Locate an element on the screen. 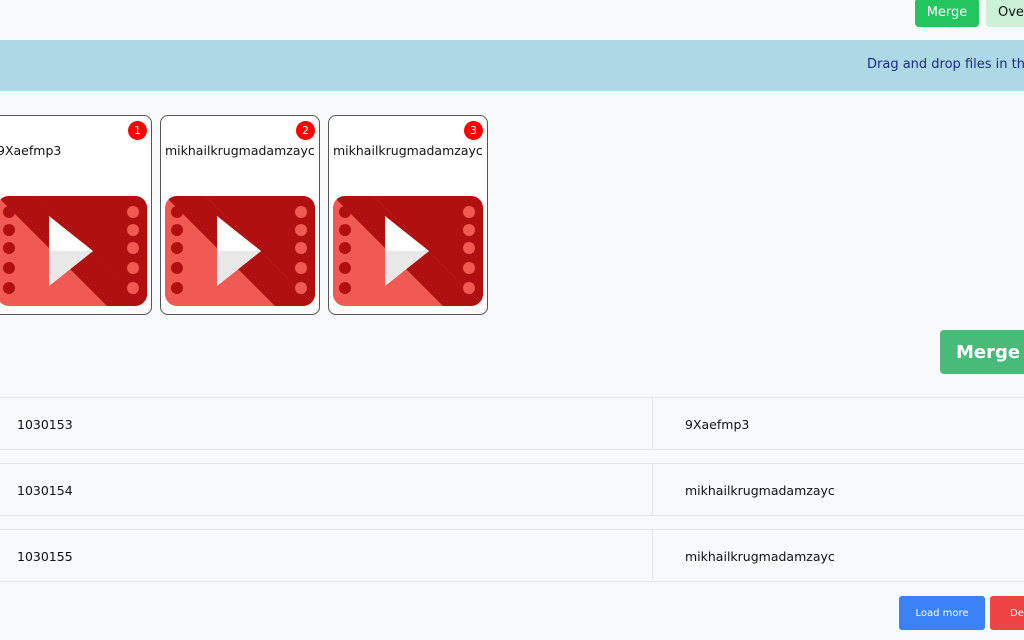  drop-zone-banner: Drag and drop files in the o is located at coordinates (512, 65).